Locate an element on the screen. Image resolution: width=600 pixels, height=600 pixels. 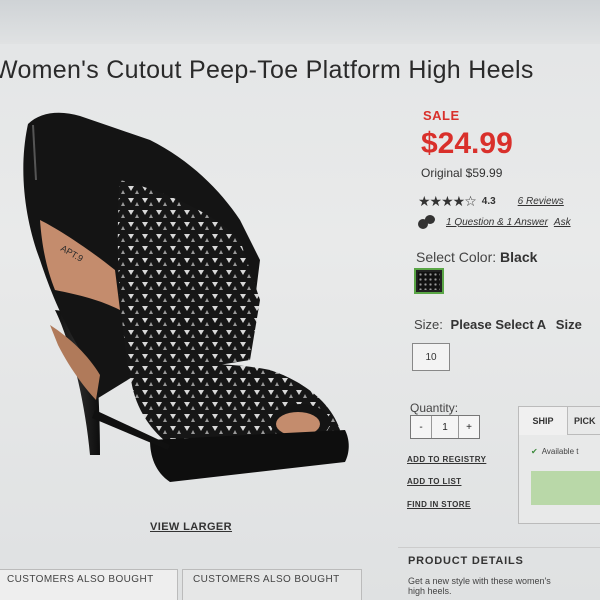
add-to-registry-link: ADD TO REGISTRY is located at coordinates (446, 459).